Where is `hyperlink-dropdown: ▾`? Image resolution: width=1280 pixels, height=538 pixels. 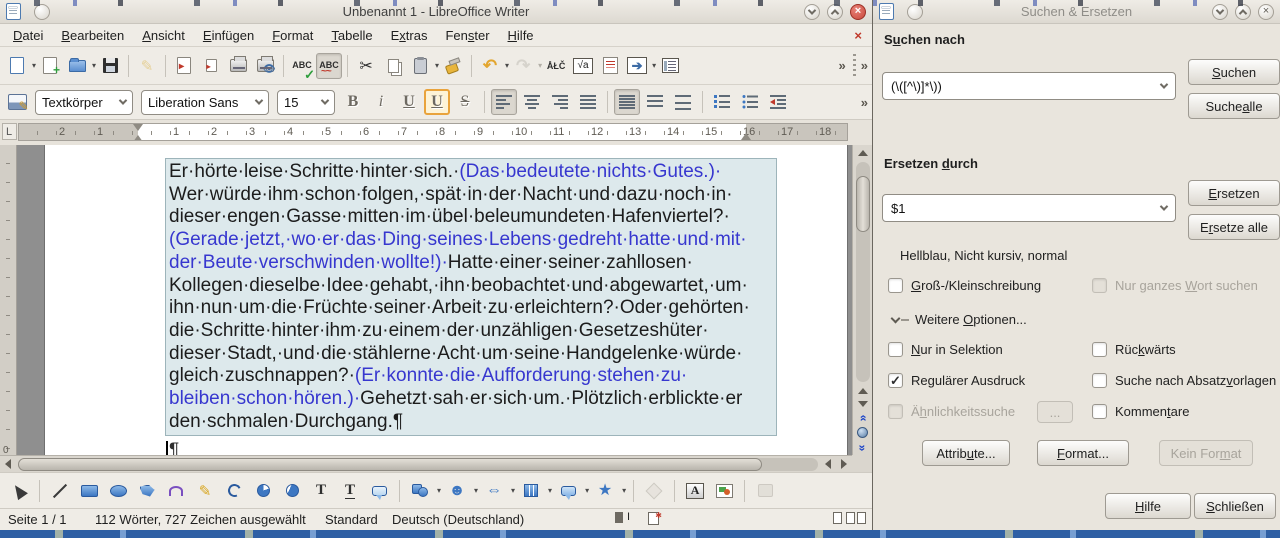 hyperlink-dropdown: ▾ is located at coordinates (654, 65).